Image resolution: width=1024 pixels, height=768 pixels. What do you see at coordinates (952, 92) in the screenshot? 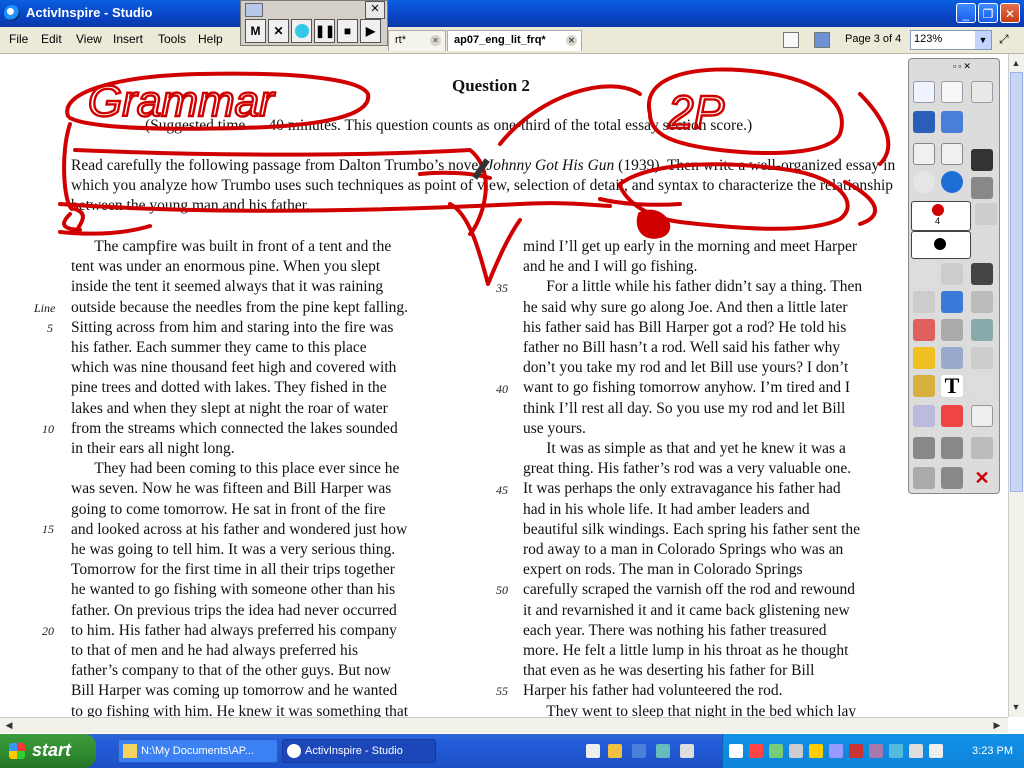
I see `browsers-icon` at bounding box center [952, 92].